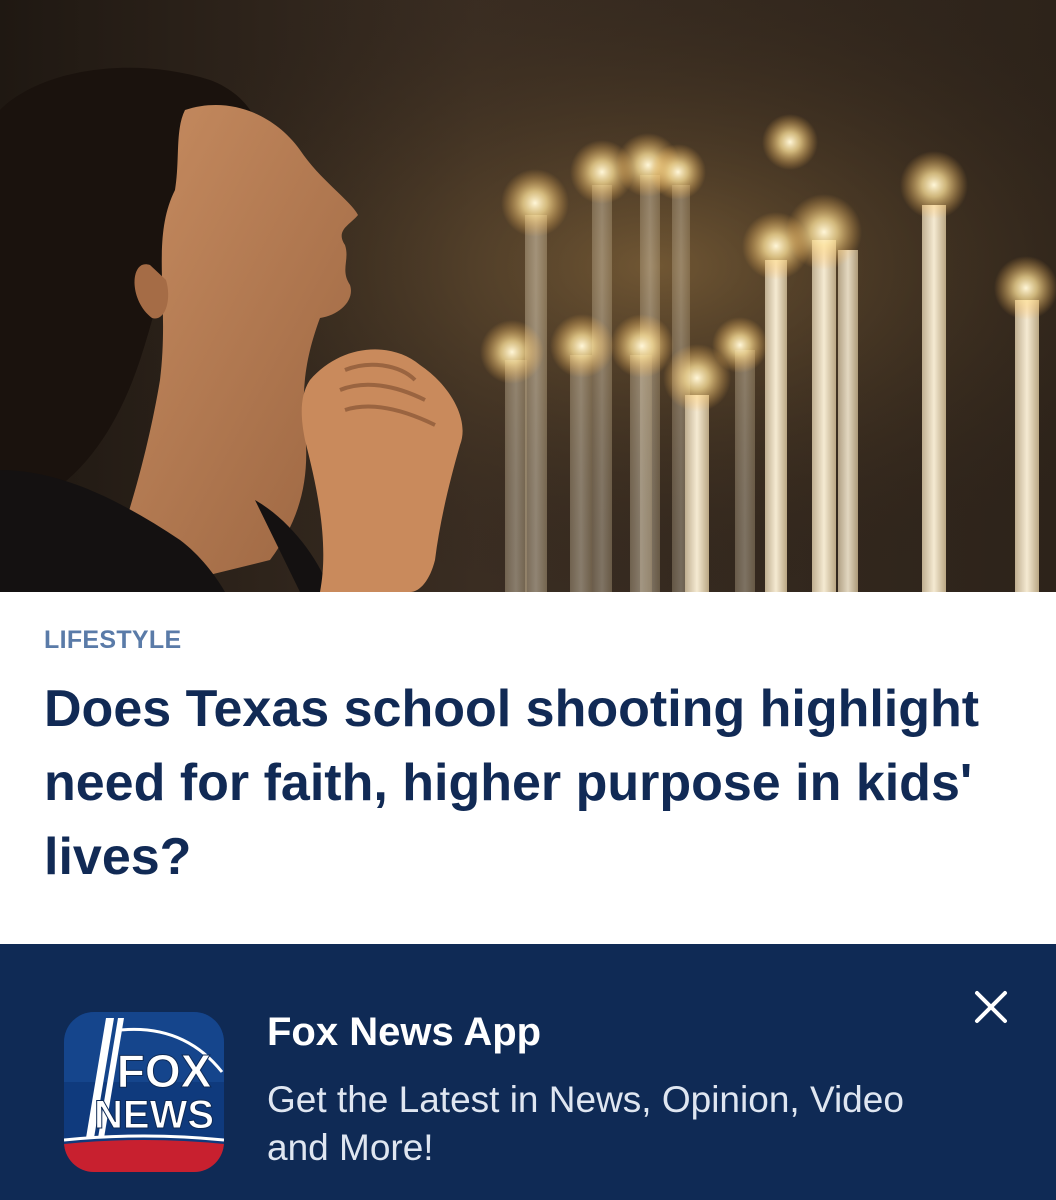 This screenshot has width=1056, height=1200. What do you see at coordinates (154, 1115) in the screenshot?
I see `logo-text-news: NEWS` at bounding box center [154, 1115].